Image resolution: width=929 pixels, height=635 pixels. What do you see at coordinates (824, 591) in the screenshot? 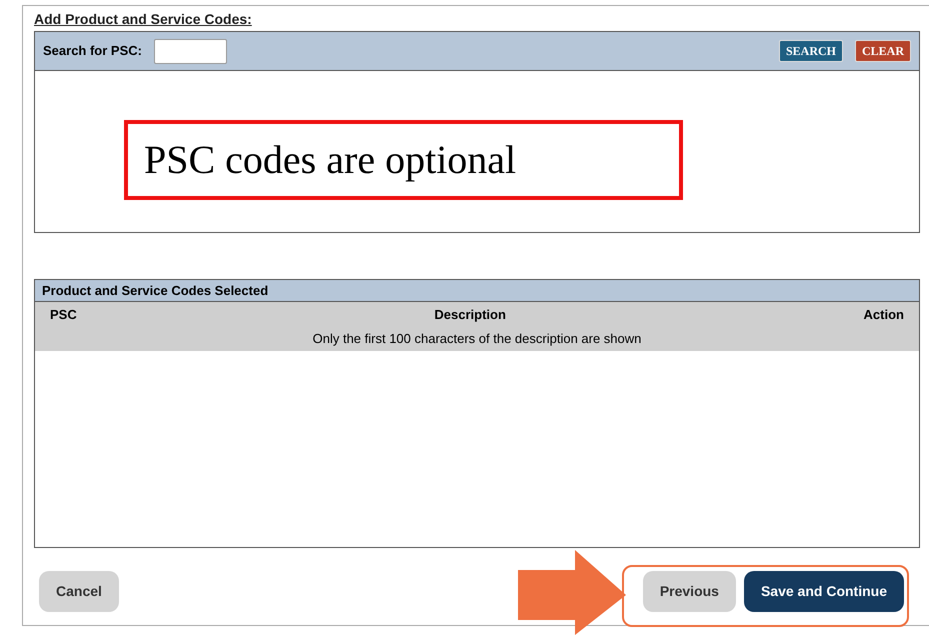
I see `save-continue-button: Save and Continue` at bounding box center [824, 591].